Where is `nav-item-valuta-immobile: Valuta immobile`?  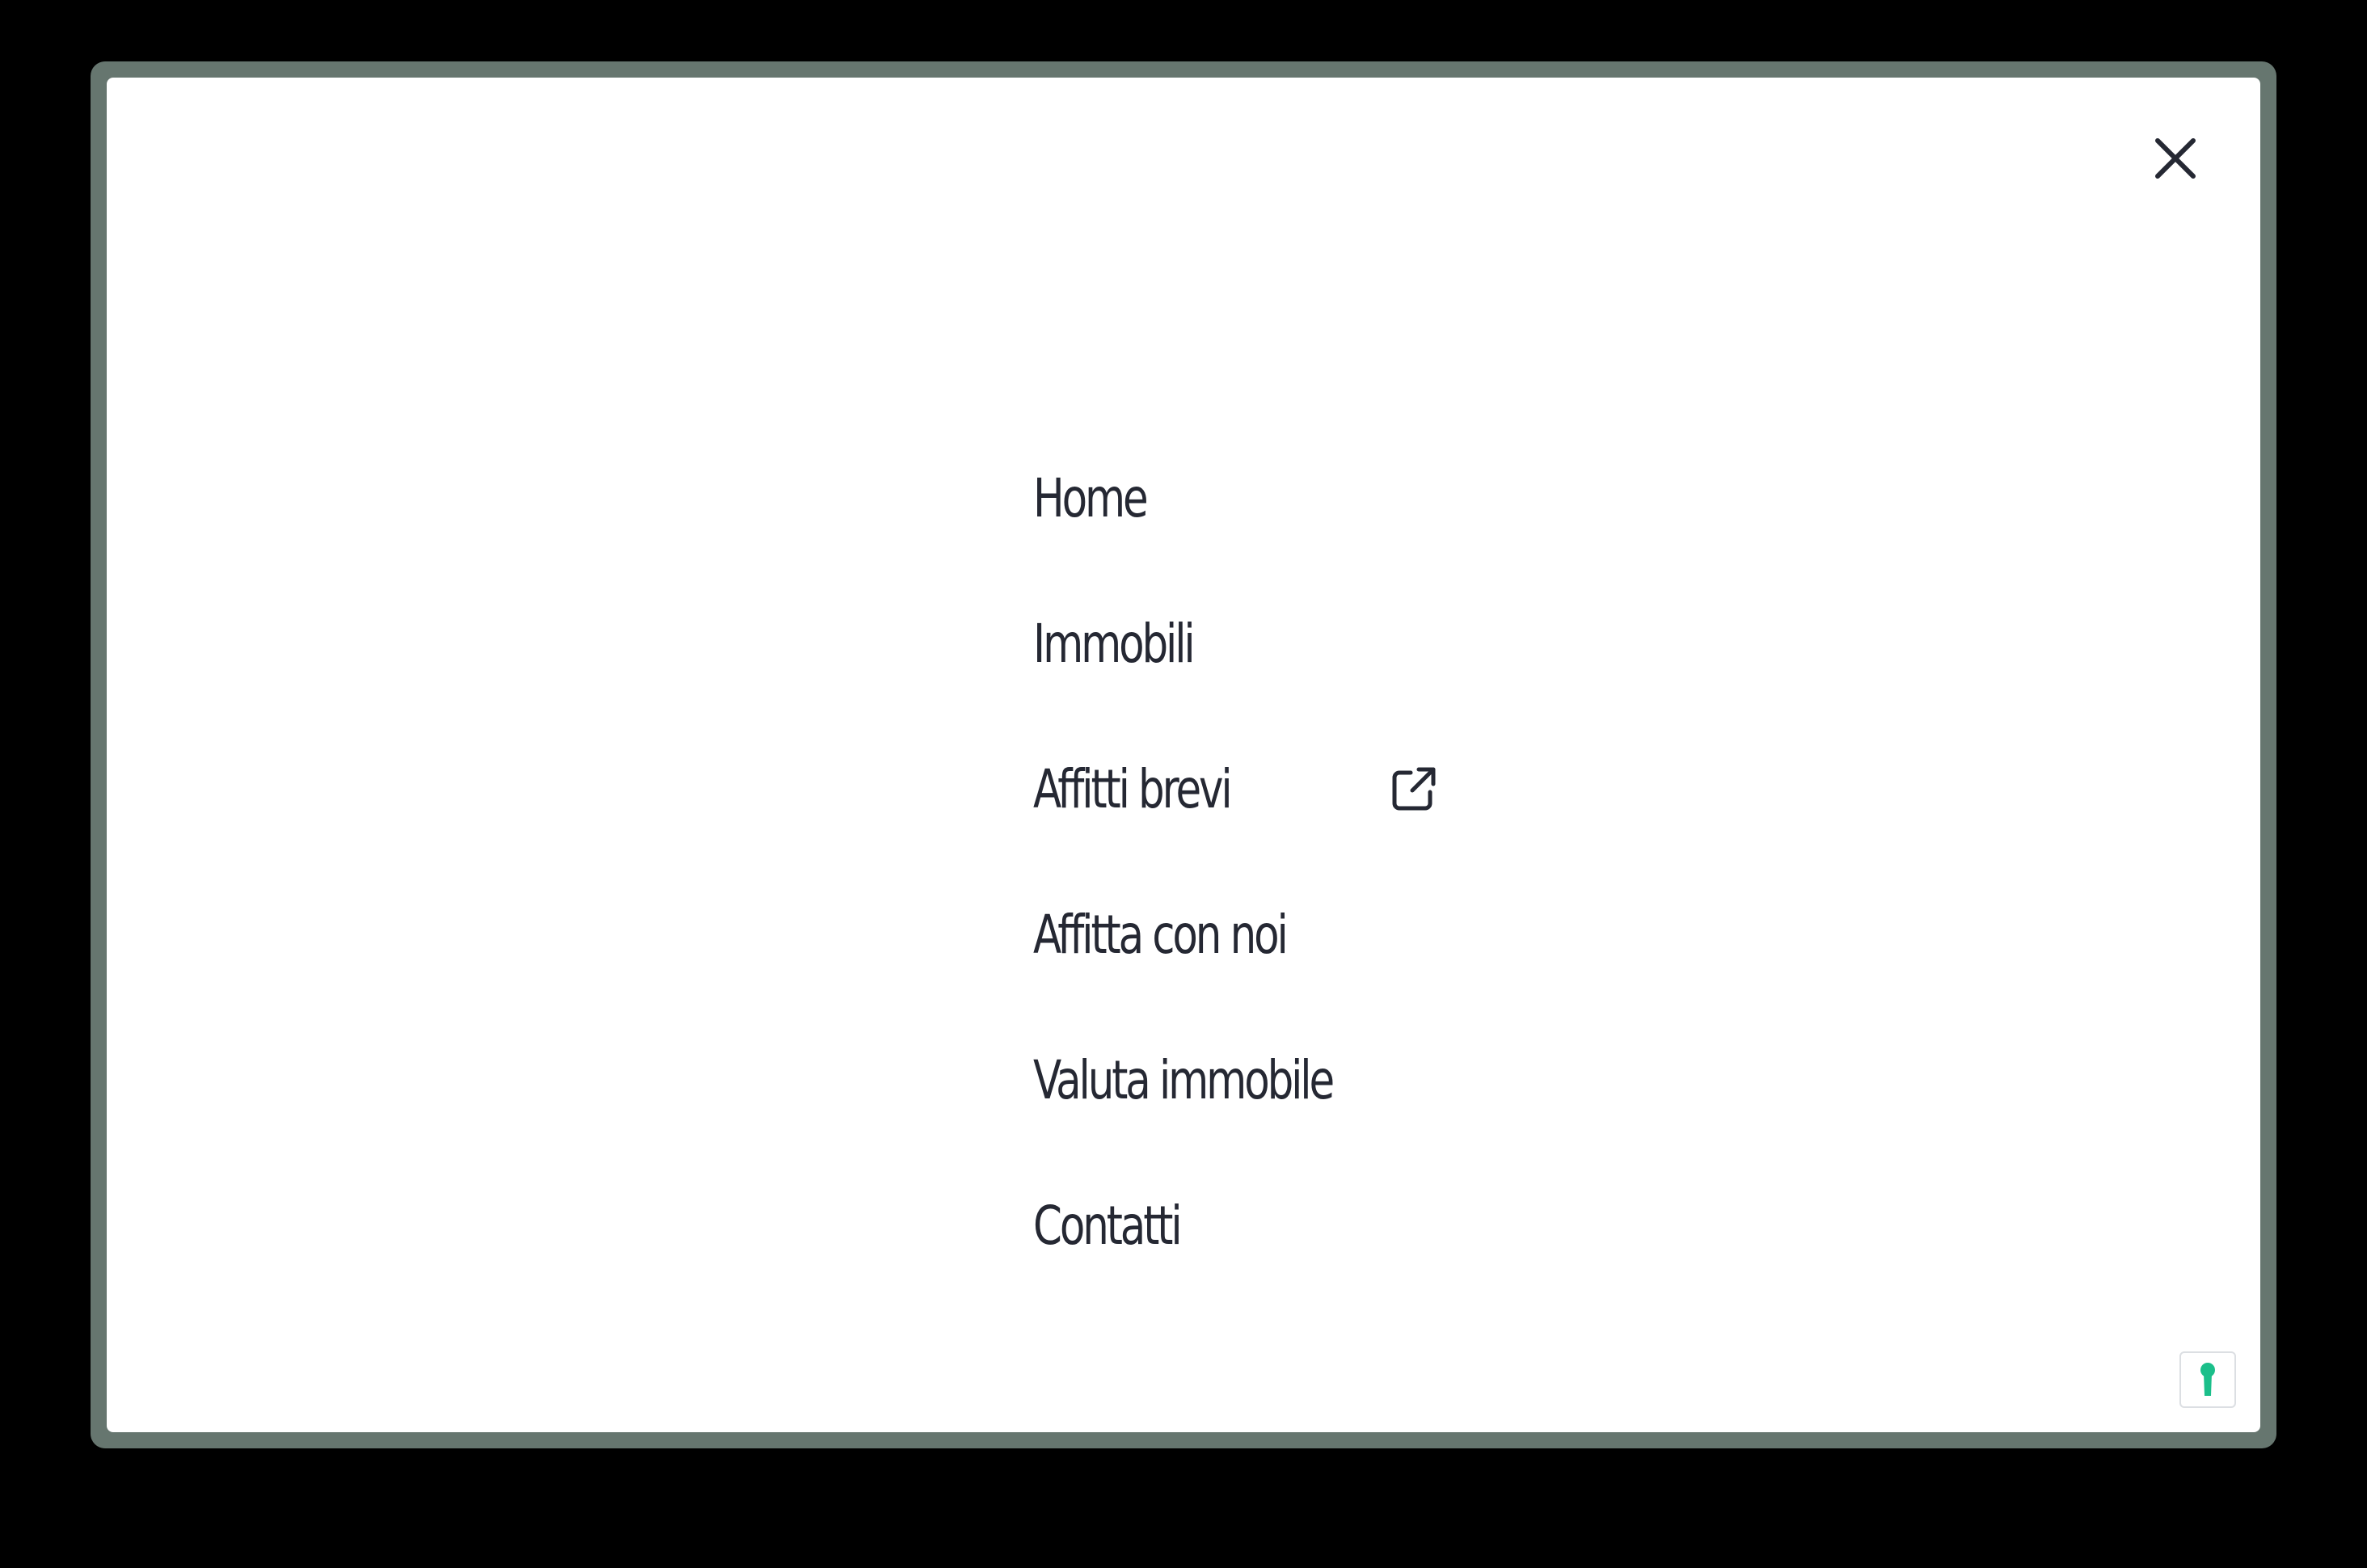
nav-item-valuta-immobile: Valuta immobile is located at coordinates (1225, 1080).